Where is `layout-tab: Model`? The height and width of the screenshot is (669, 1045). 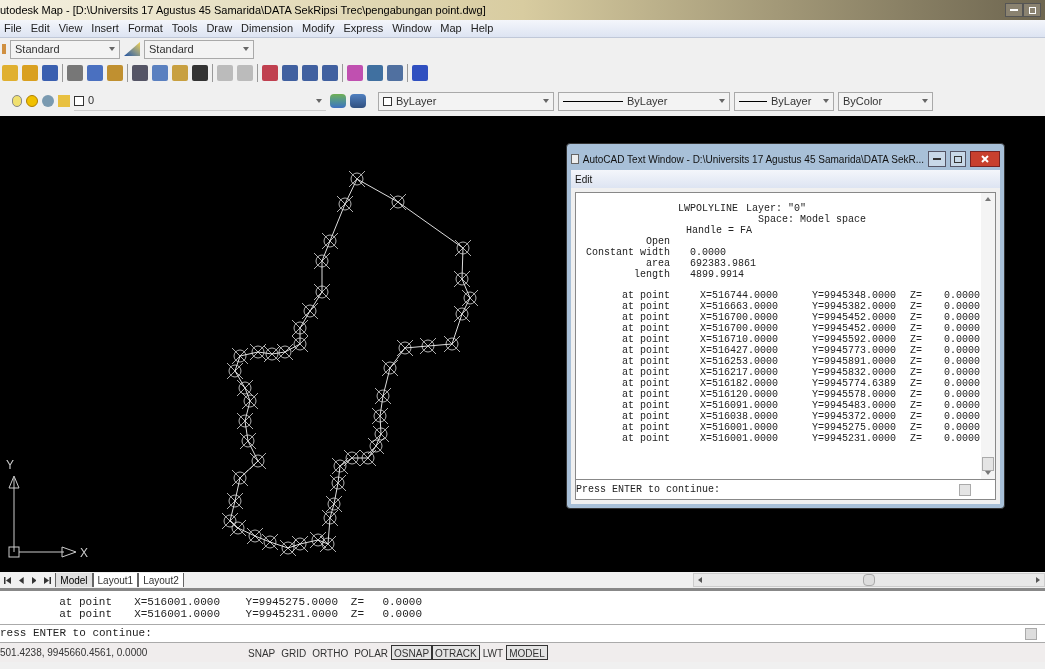 layout-tab: Model is located at coordinates (74, 580).